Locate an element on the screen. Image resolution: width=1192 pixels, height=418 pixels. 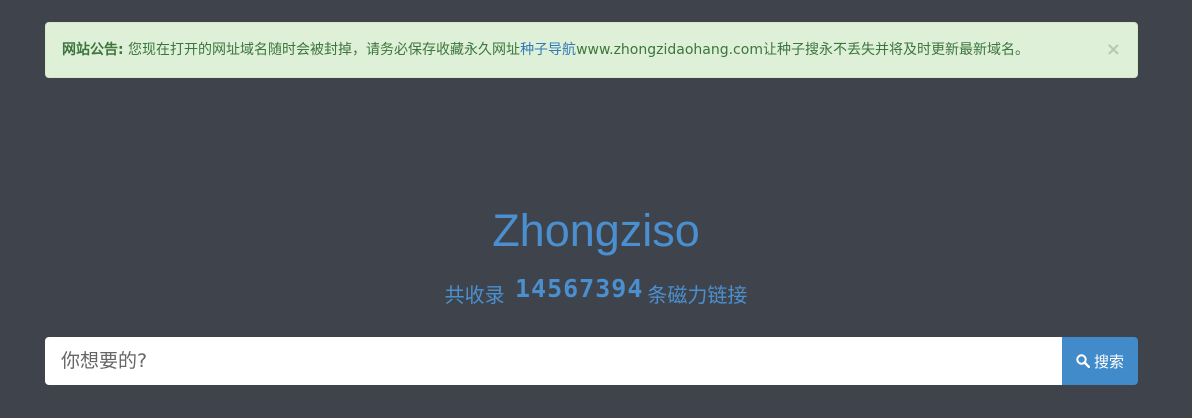
search-input is located at coordinates (553, 361).